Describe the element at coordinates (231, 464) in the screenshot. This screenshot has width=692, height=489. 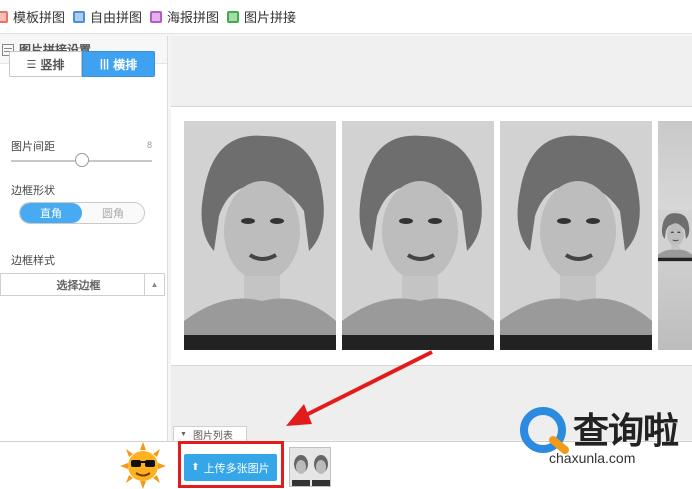
I see `highlight-box` at that location.